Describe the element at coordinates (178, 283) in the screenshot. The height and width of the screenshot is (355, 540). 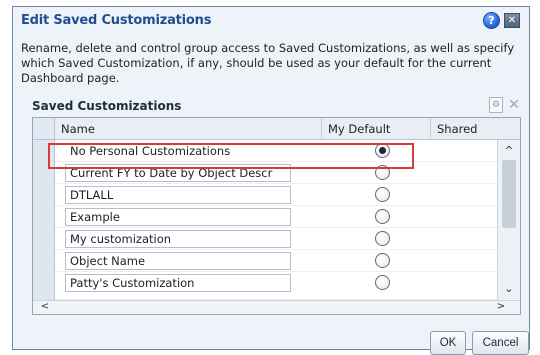
I see `customization-name-field: Patty's Customization` at that location.